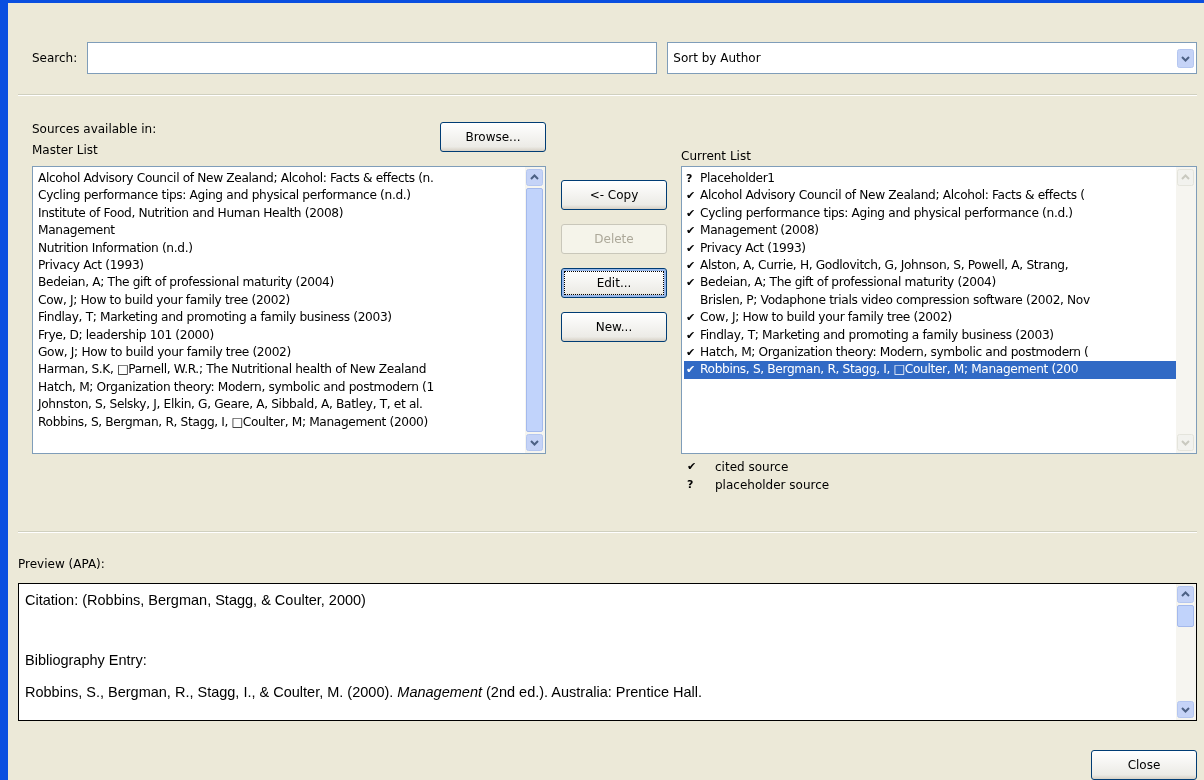  Describe the element at coordinates (62, 564) in the screenshot. I see `preview-label: Preview (APA):` at that location.